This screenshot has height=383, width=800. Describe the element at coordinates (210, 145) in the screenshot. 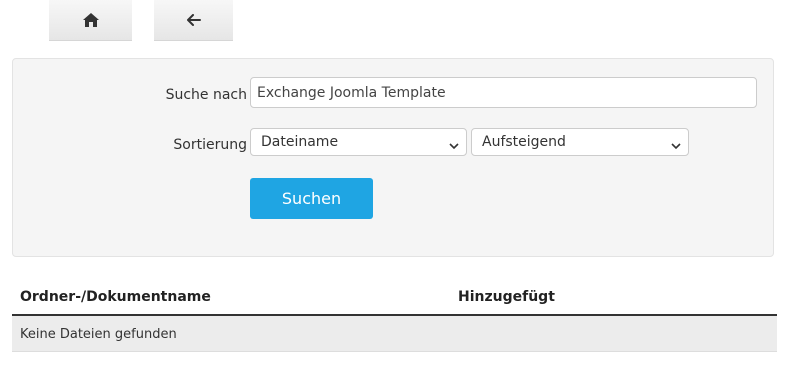

I see `sort-label: Sortierung` at that location.